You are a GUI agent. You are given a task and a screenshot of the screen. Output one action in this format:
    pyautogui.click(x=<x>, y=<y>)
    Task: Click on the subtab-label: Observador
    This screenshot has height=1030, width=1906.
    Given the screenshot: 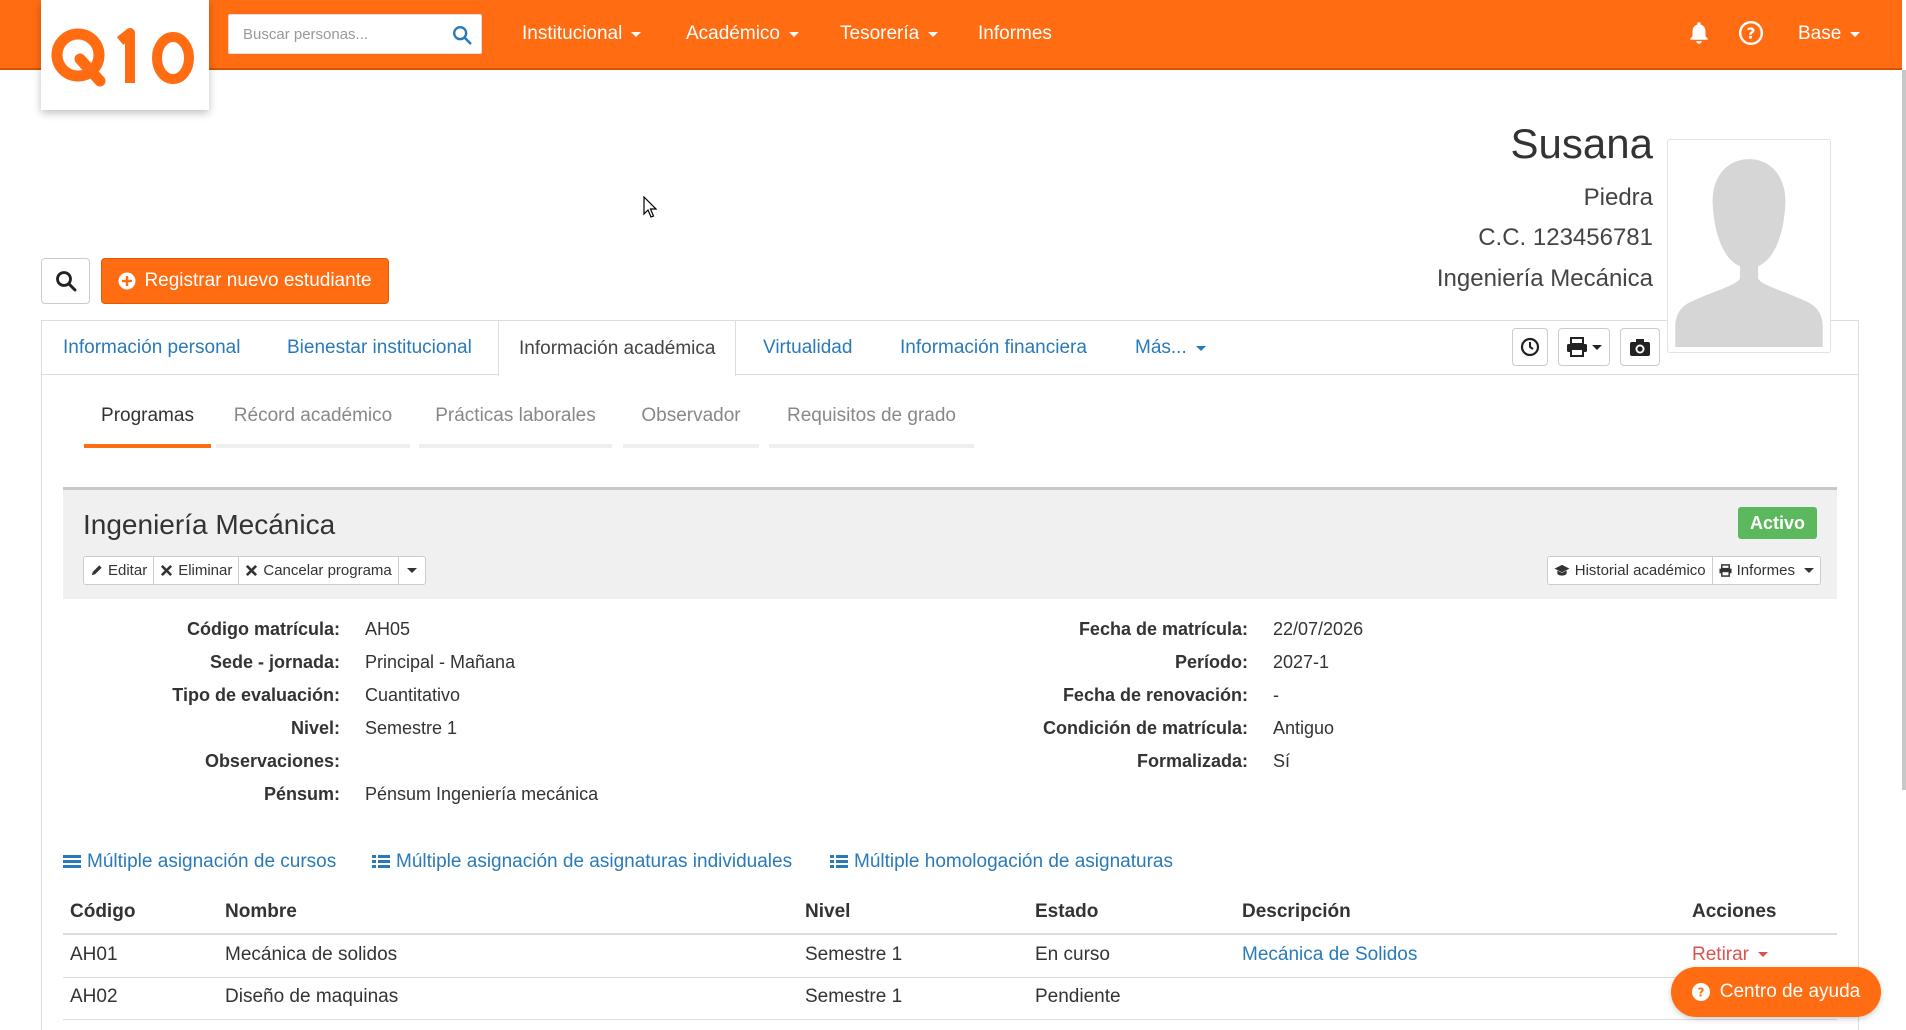 What is the action you would take?
    pyautogui.click(x=691, y=415)
    